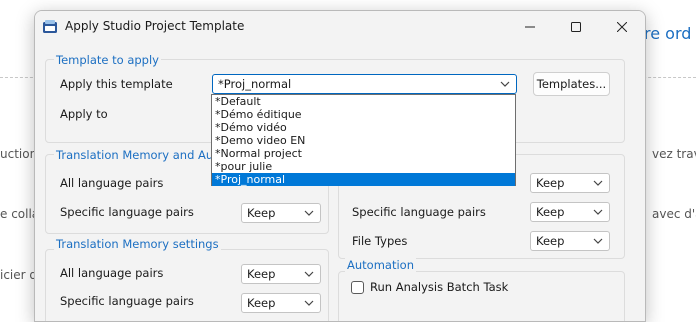 Image resolution: width=696 pixels, height=322 pixels. Describe the element at coordinates (481, 296) in the screenshot. I see `automation-group` at that location.